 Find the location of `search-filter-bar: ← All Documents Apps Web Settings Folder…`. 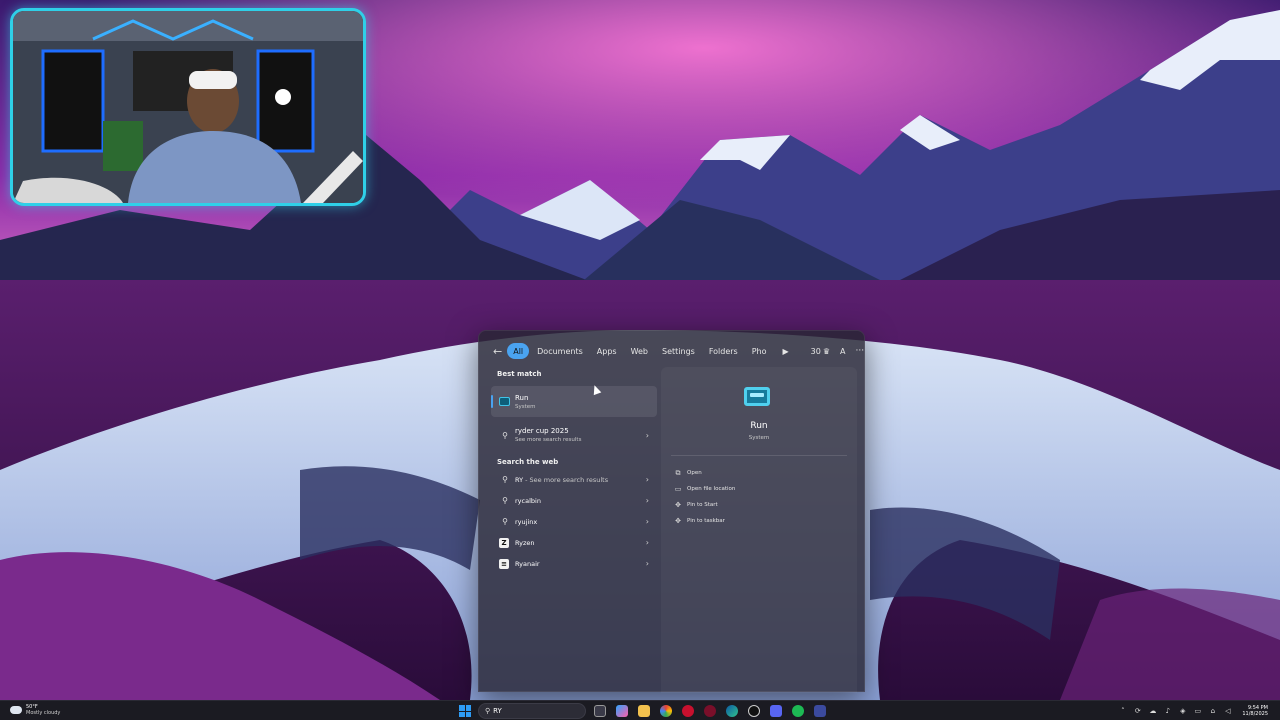

search-filter-bar: ← All Documents Apps Web Settings Folder… is located at coordinates (678, 351).